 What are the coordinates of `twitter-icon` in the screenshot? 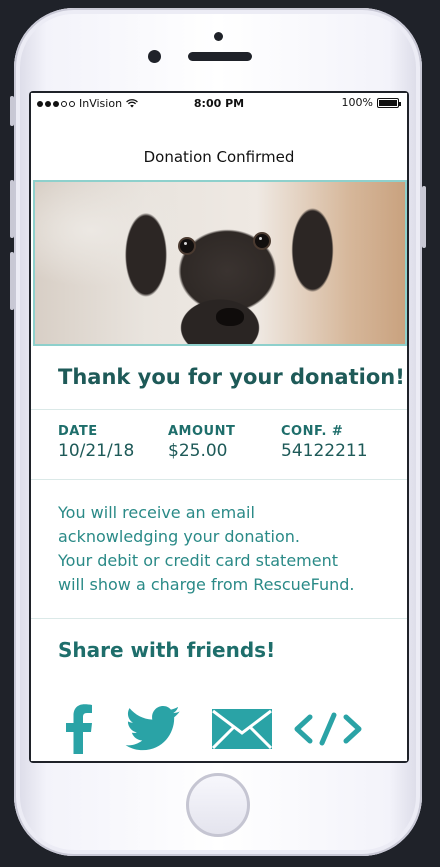 It's located at (152, 728).